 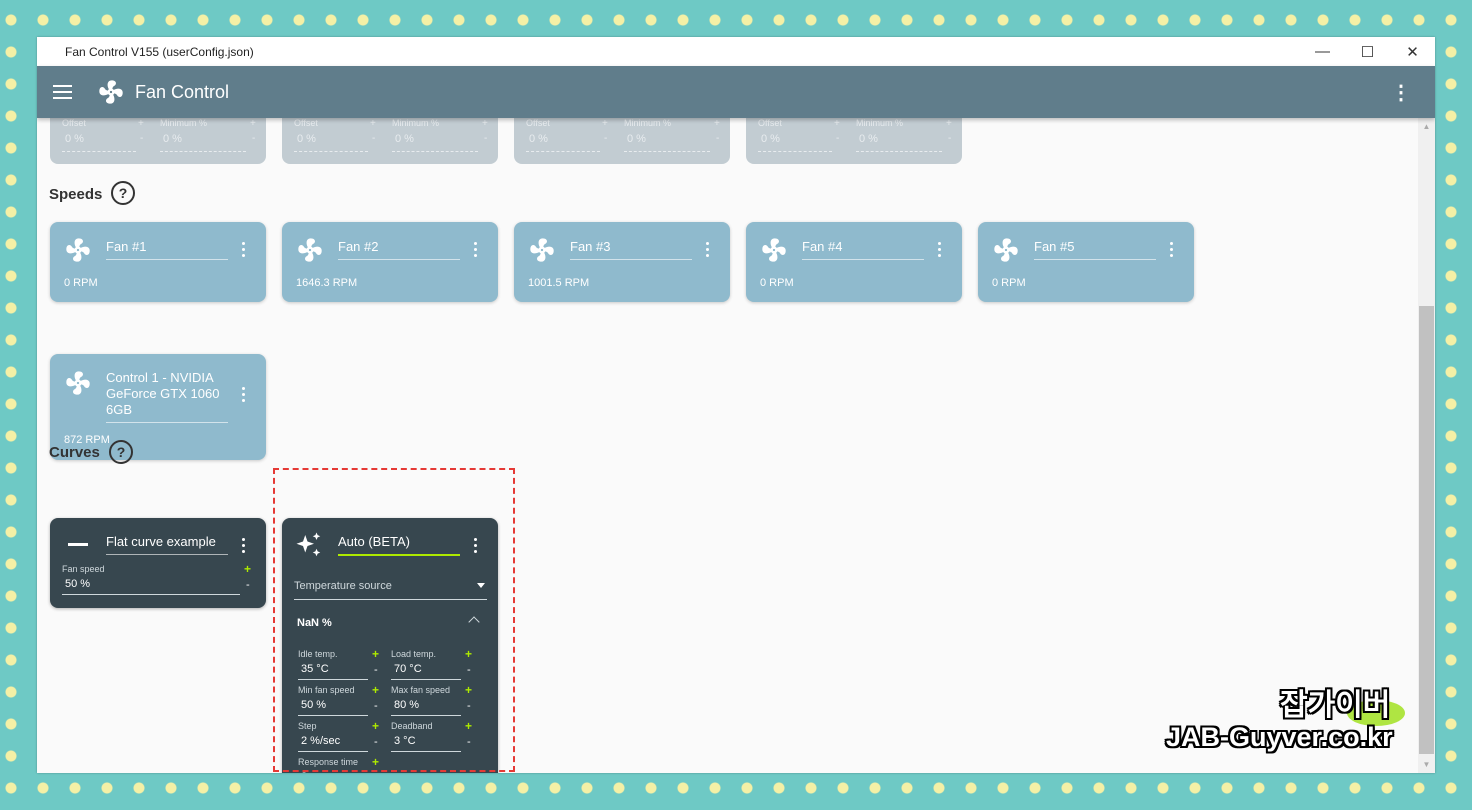 I want to click on hamburger-menu-icon, so click(x=65, y=92).